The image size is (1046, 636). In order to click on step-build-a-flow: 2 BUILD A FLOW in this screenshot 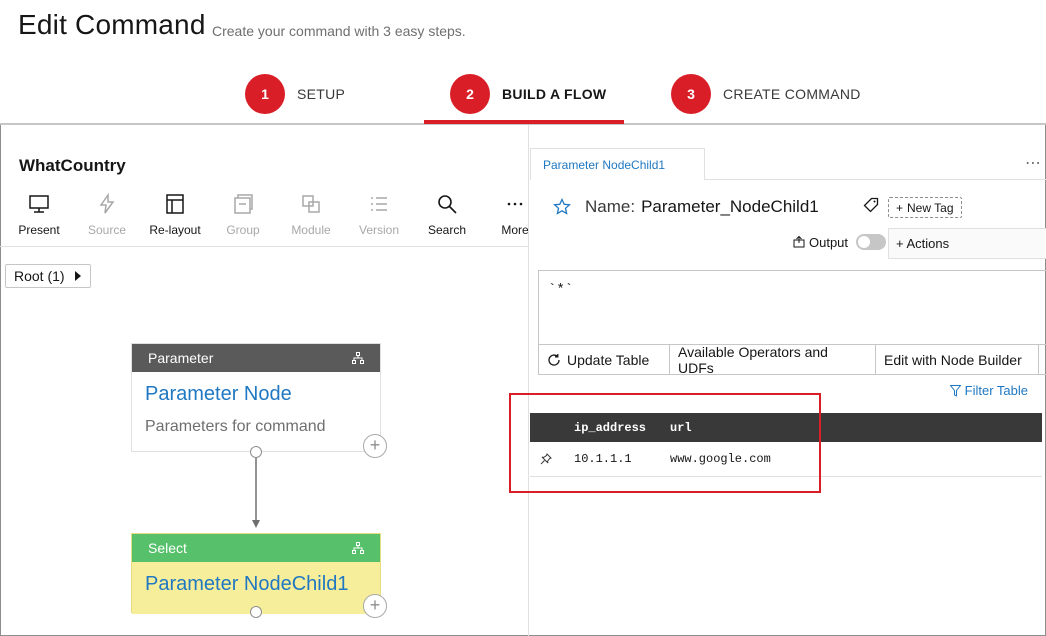, I will do `click(528, 94)`.